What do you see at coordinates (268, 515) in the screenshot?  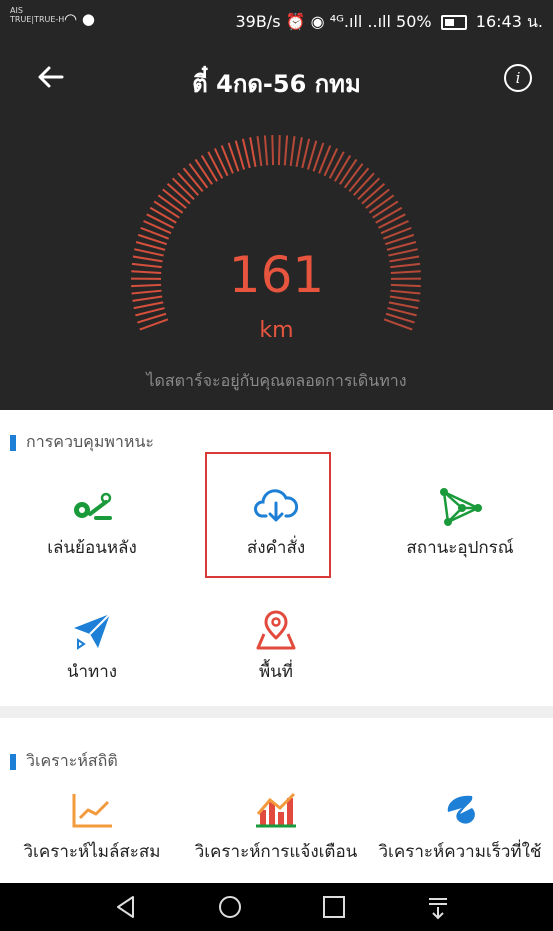 I see `selected-highlight` at bounding box center [268, 515].